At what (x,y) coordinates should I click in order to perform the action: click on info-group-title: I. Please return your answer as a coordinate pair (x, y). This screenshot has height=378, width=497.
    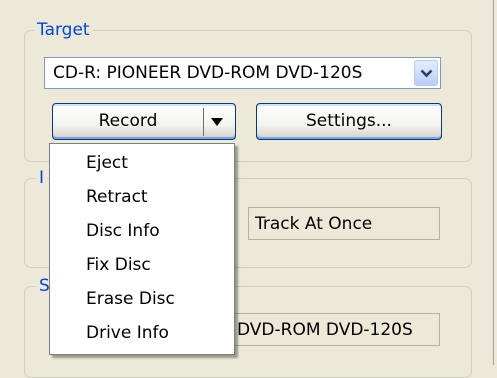
    Looking at the image, I should click on (42, 178).